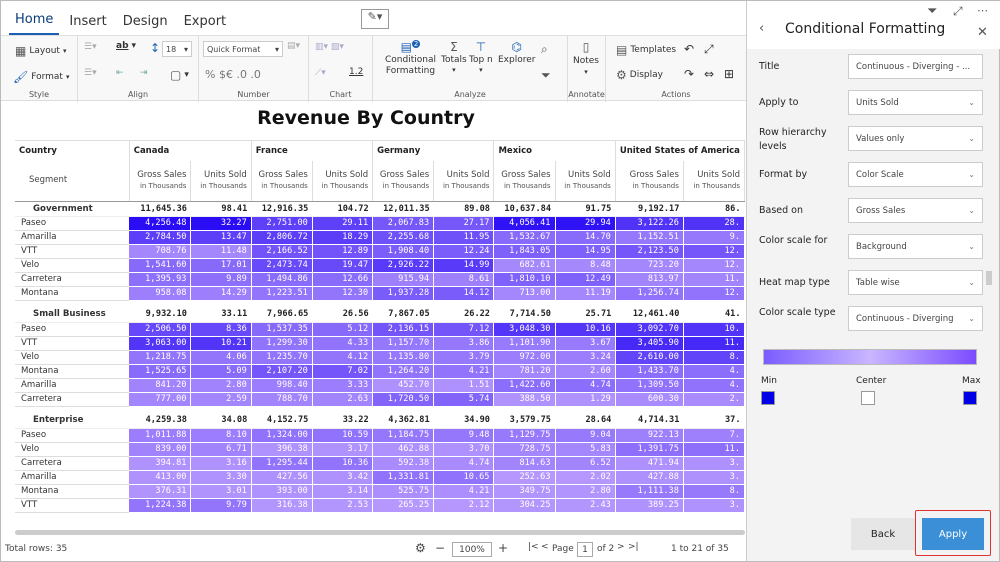  What do you see at coordinates (440, 548) in the screenshot?
I see `zoom-out-button: −` at bounding box center [440, 548].